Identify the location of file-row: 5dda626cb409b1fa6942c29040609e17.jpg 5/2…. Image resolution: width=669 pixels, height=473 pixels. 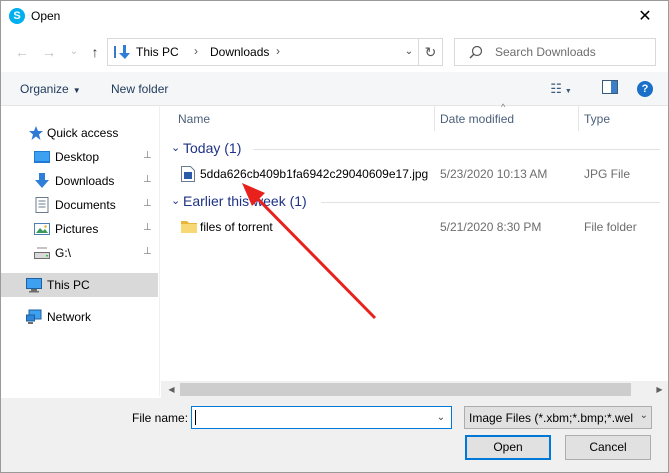
(414, 174).